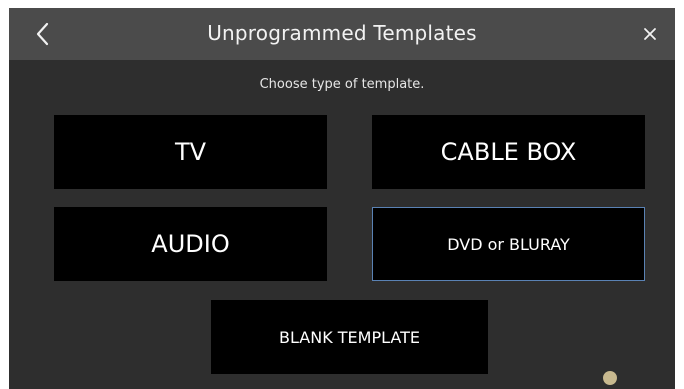  I want to click on cable-box-template-button: CABLE BOX, so click(508, 152).